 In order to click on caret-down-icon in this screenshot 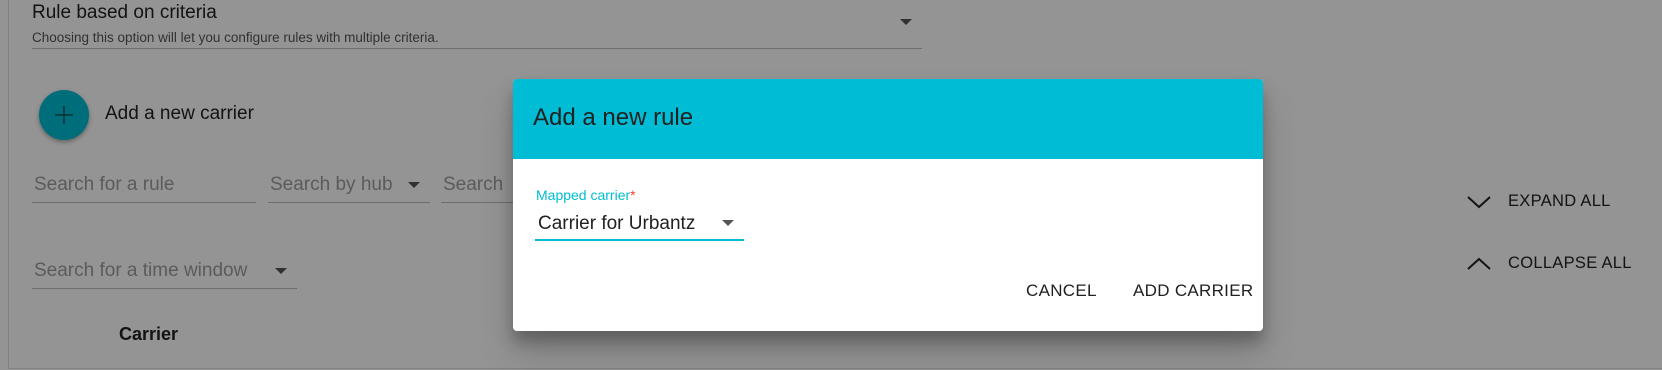, I will do `click(728, 223)`.